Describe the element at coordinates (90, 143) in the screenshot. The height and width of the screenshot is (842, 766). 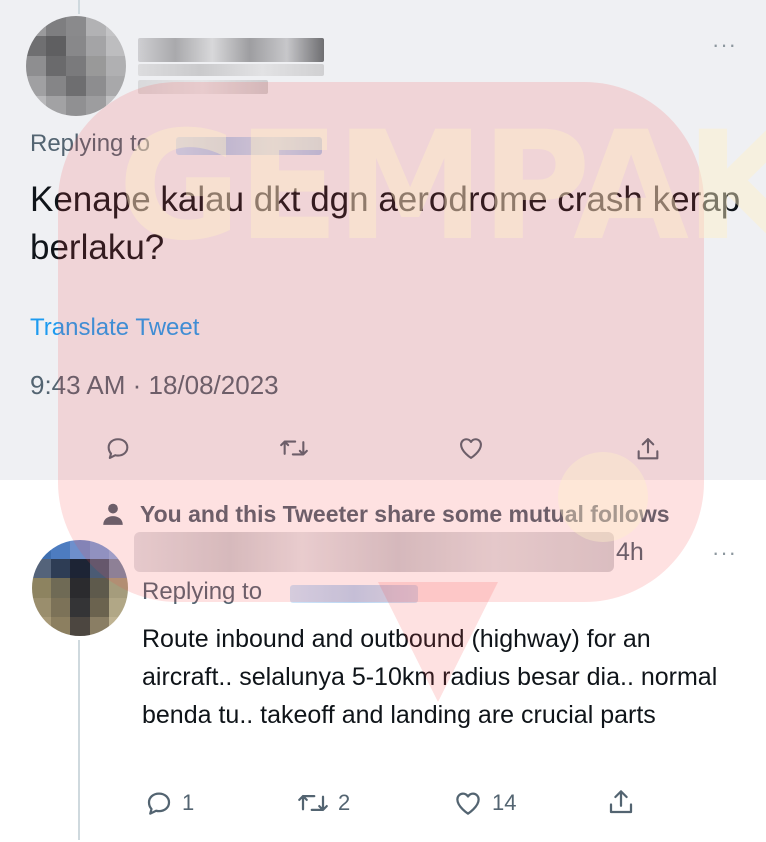
I see `replying-to-label: Replying to` at that location.